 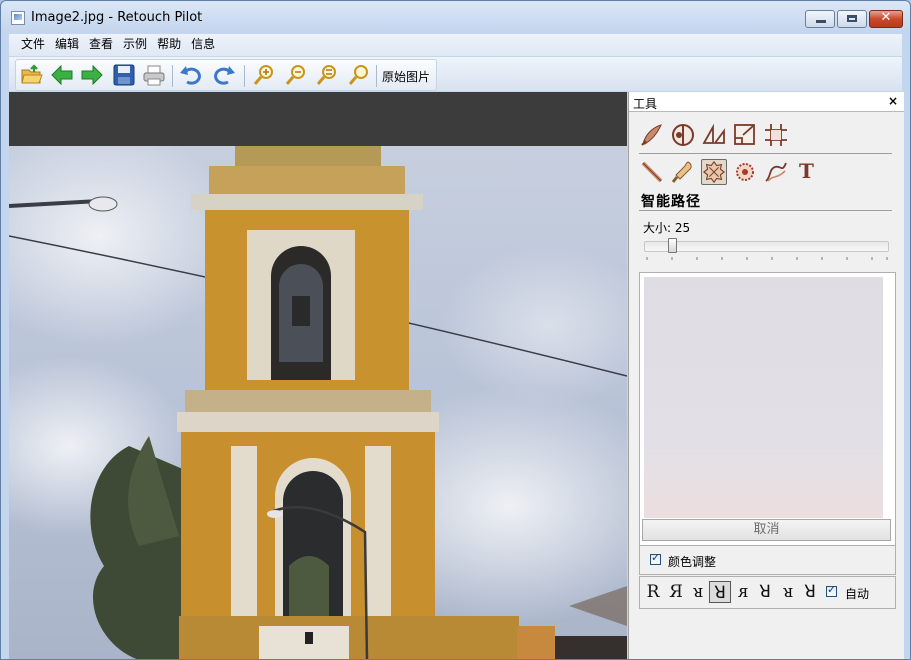 I want to click on tools-panel-header: 工具 ×, so click(x=766, y=102).